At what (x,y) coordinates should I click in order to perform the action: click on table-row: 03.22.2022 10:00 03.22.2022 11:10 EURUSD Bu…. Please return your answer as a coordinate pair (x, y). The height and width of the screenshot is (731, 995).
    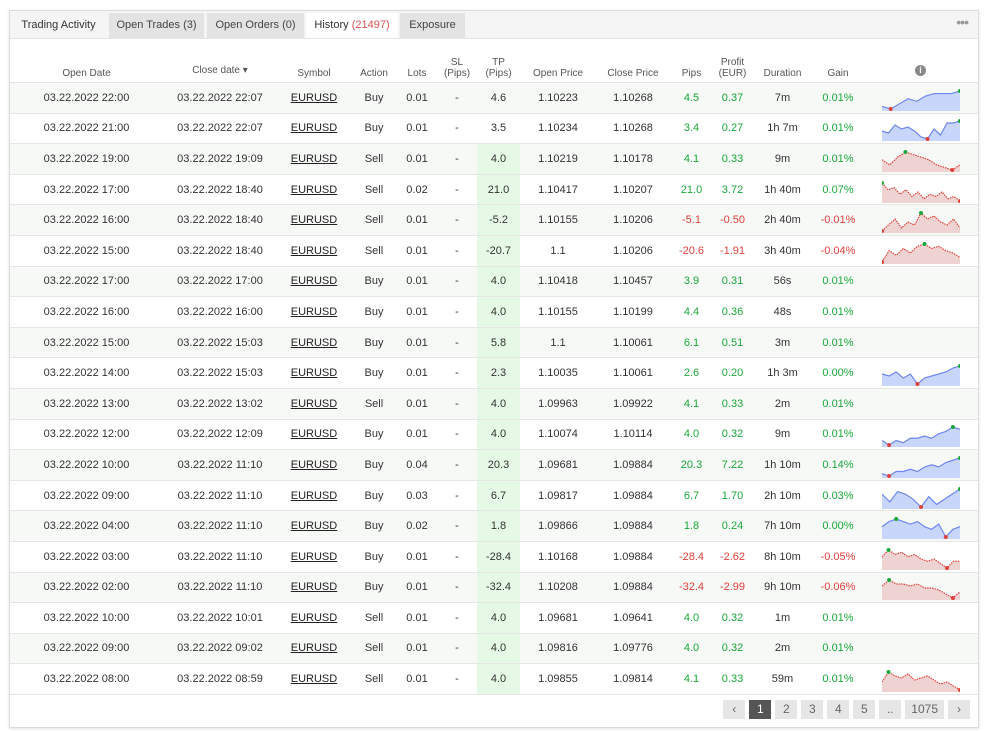
    Looking at the image, I should click on (494, 465).